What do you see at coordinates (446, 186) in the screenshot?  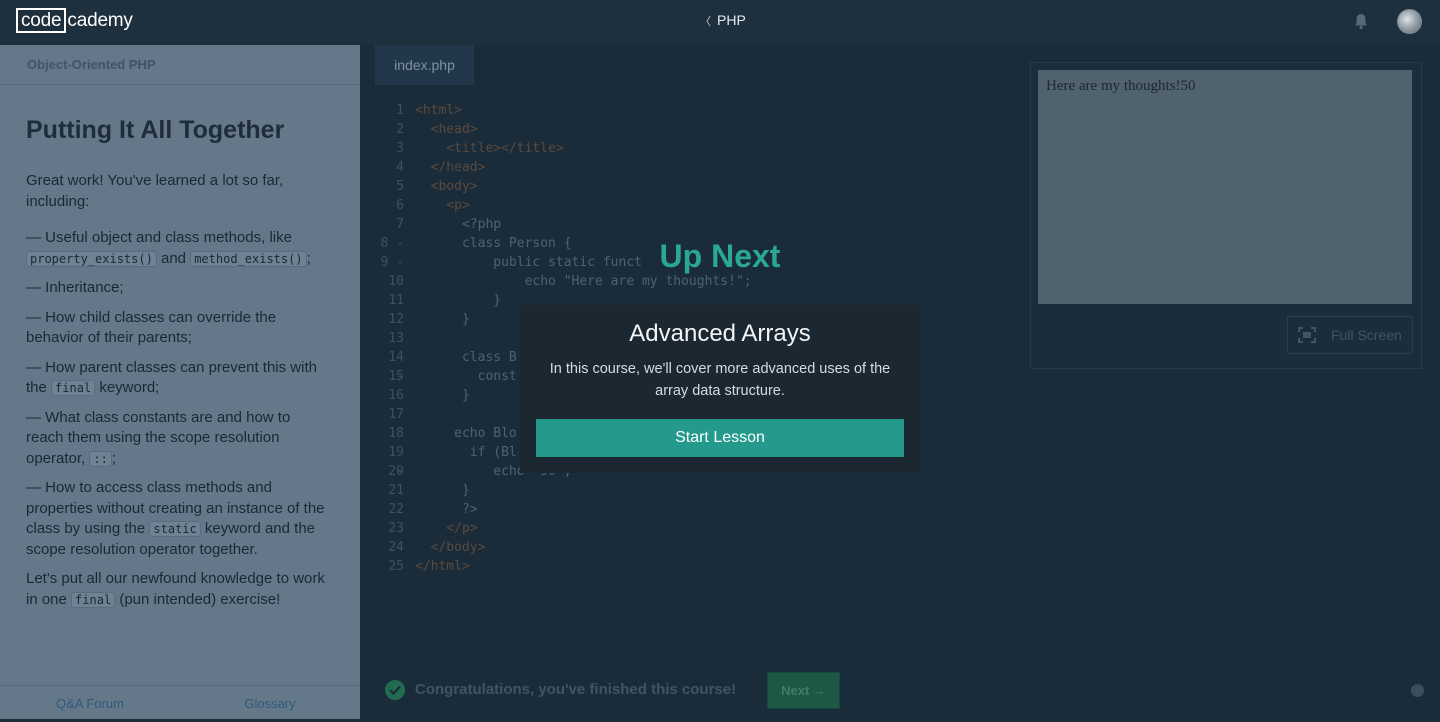 I see `code-line: <body>` at bounding box center [446, 186].